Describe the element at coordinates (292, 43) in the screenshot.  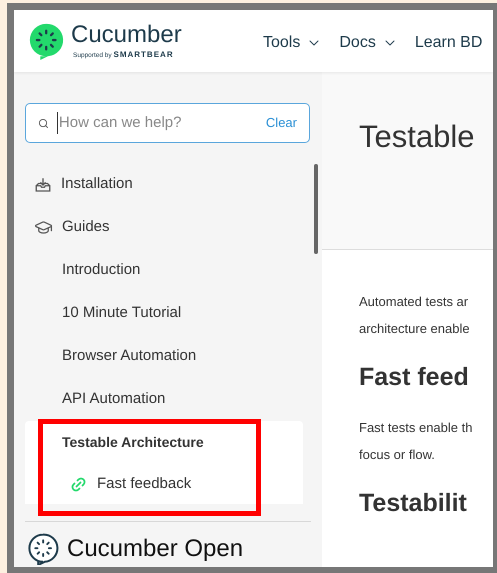
I see `nav-menu: Tools` at that location.